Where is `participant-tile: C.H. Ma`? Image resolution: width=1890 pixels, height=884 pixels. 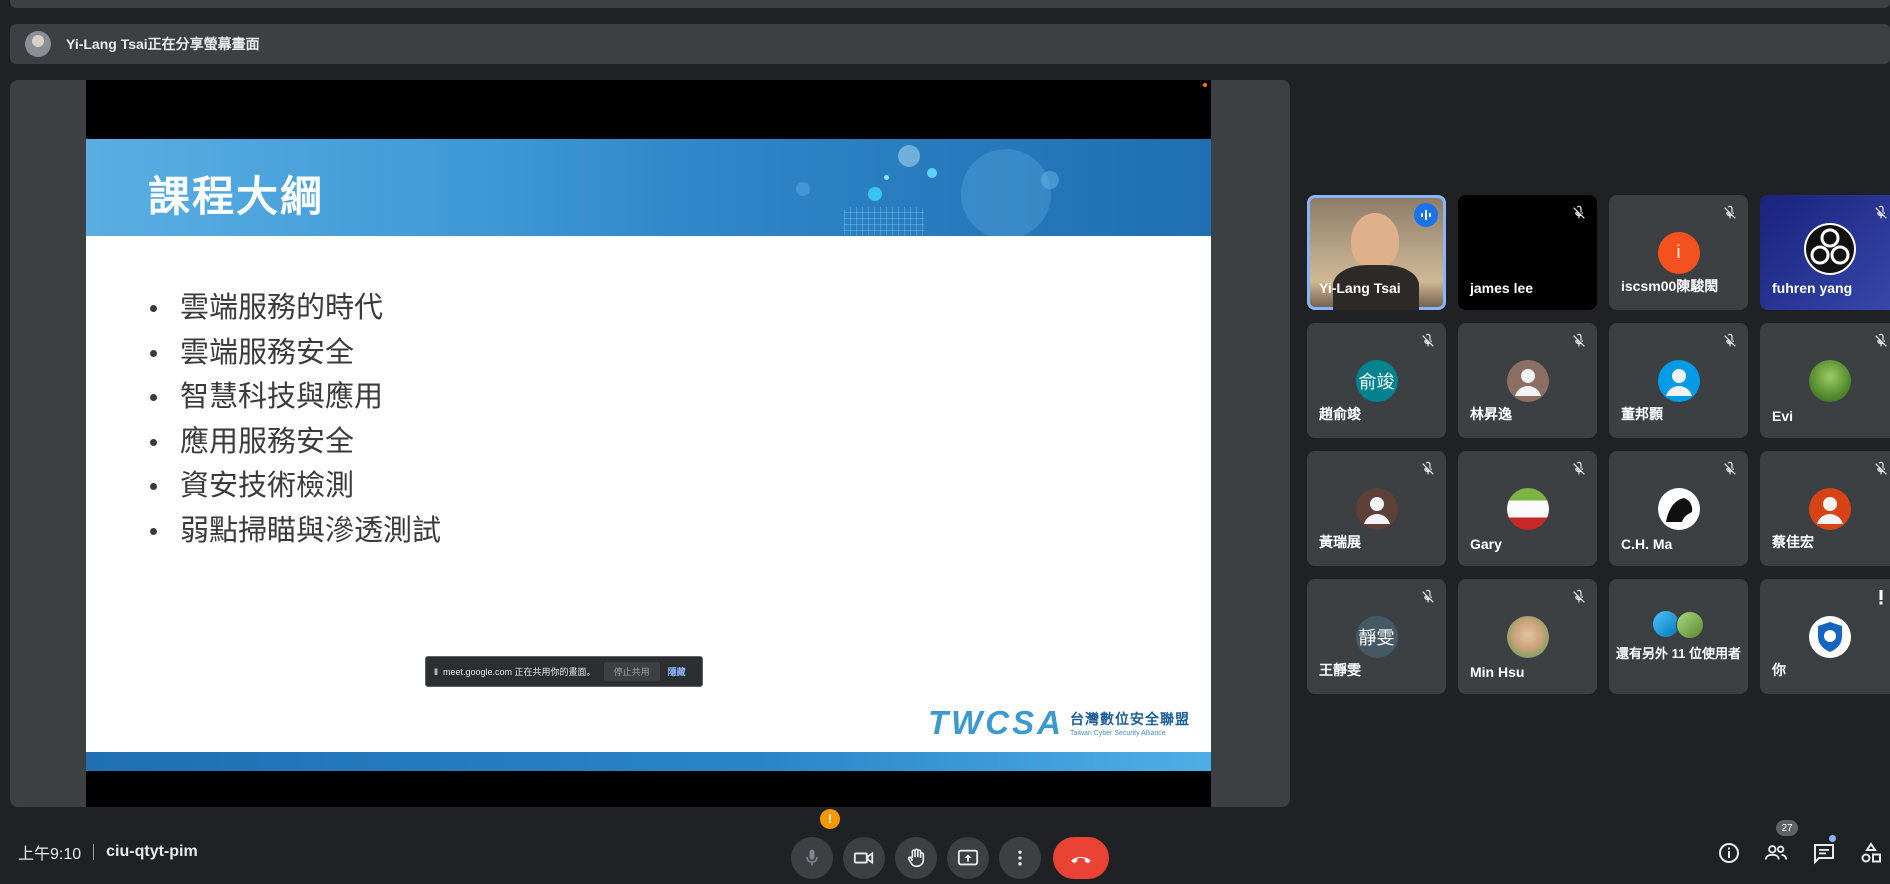
participant-tile: C.H. Ma is located at coordinates (1678, 508).